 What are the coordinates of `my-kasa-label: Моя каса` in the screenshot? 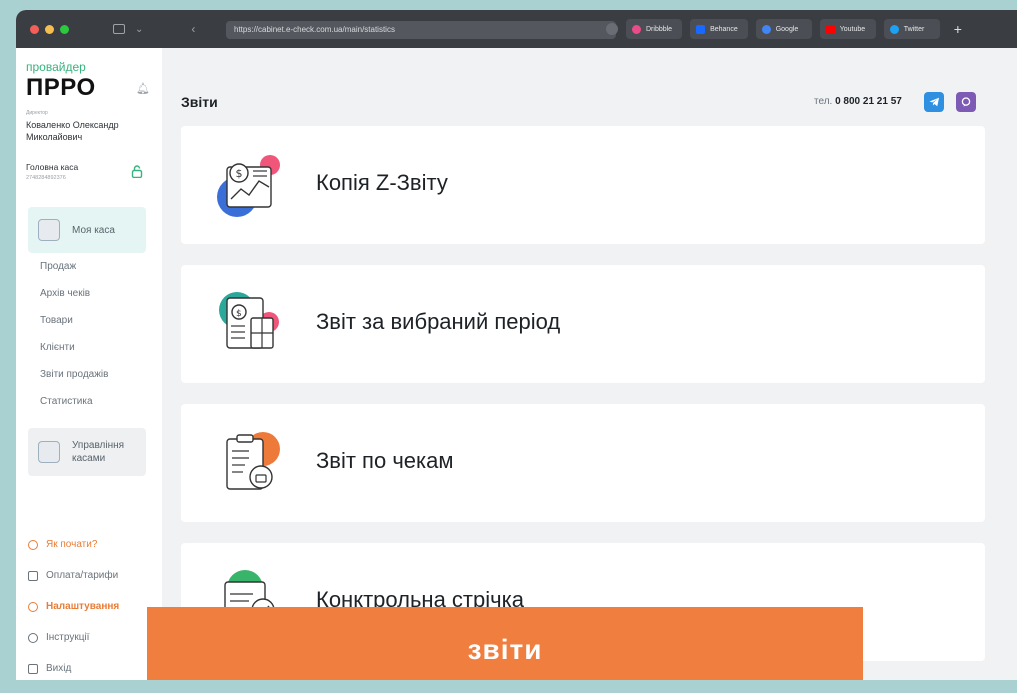 It's located at (93, 230).